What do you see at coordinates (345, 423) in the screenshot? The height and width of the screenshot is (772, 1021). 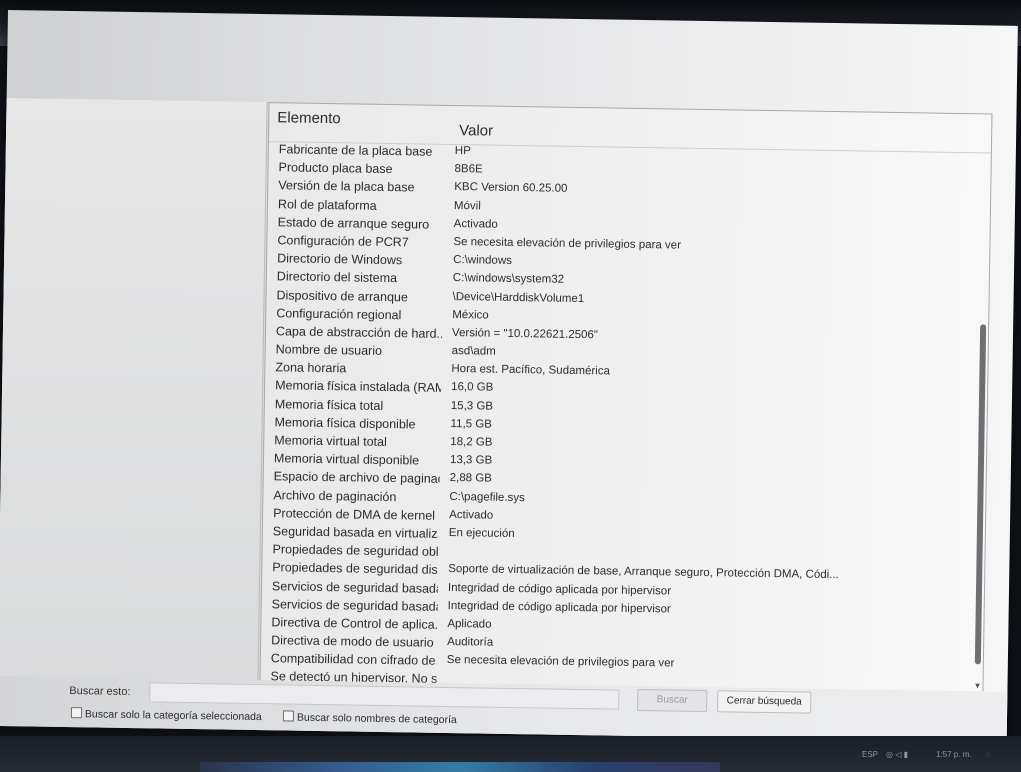 I see `row-element-cell: Memoria física disponible` at bounding box center [345, 423].